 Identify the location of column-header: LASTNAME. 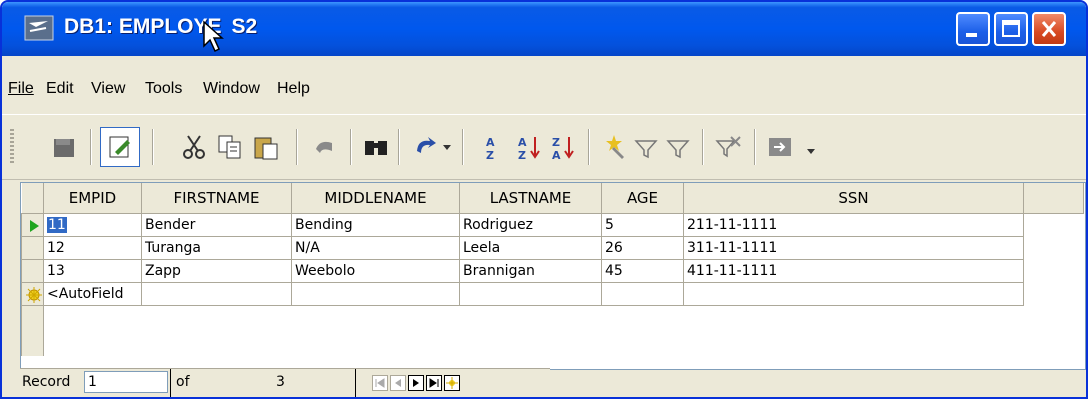
(530, 198).